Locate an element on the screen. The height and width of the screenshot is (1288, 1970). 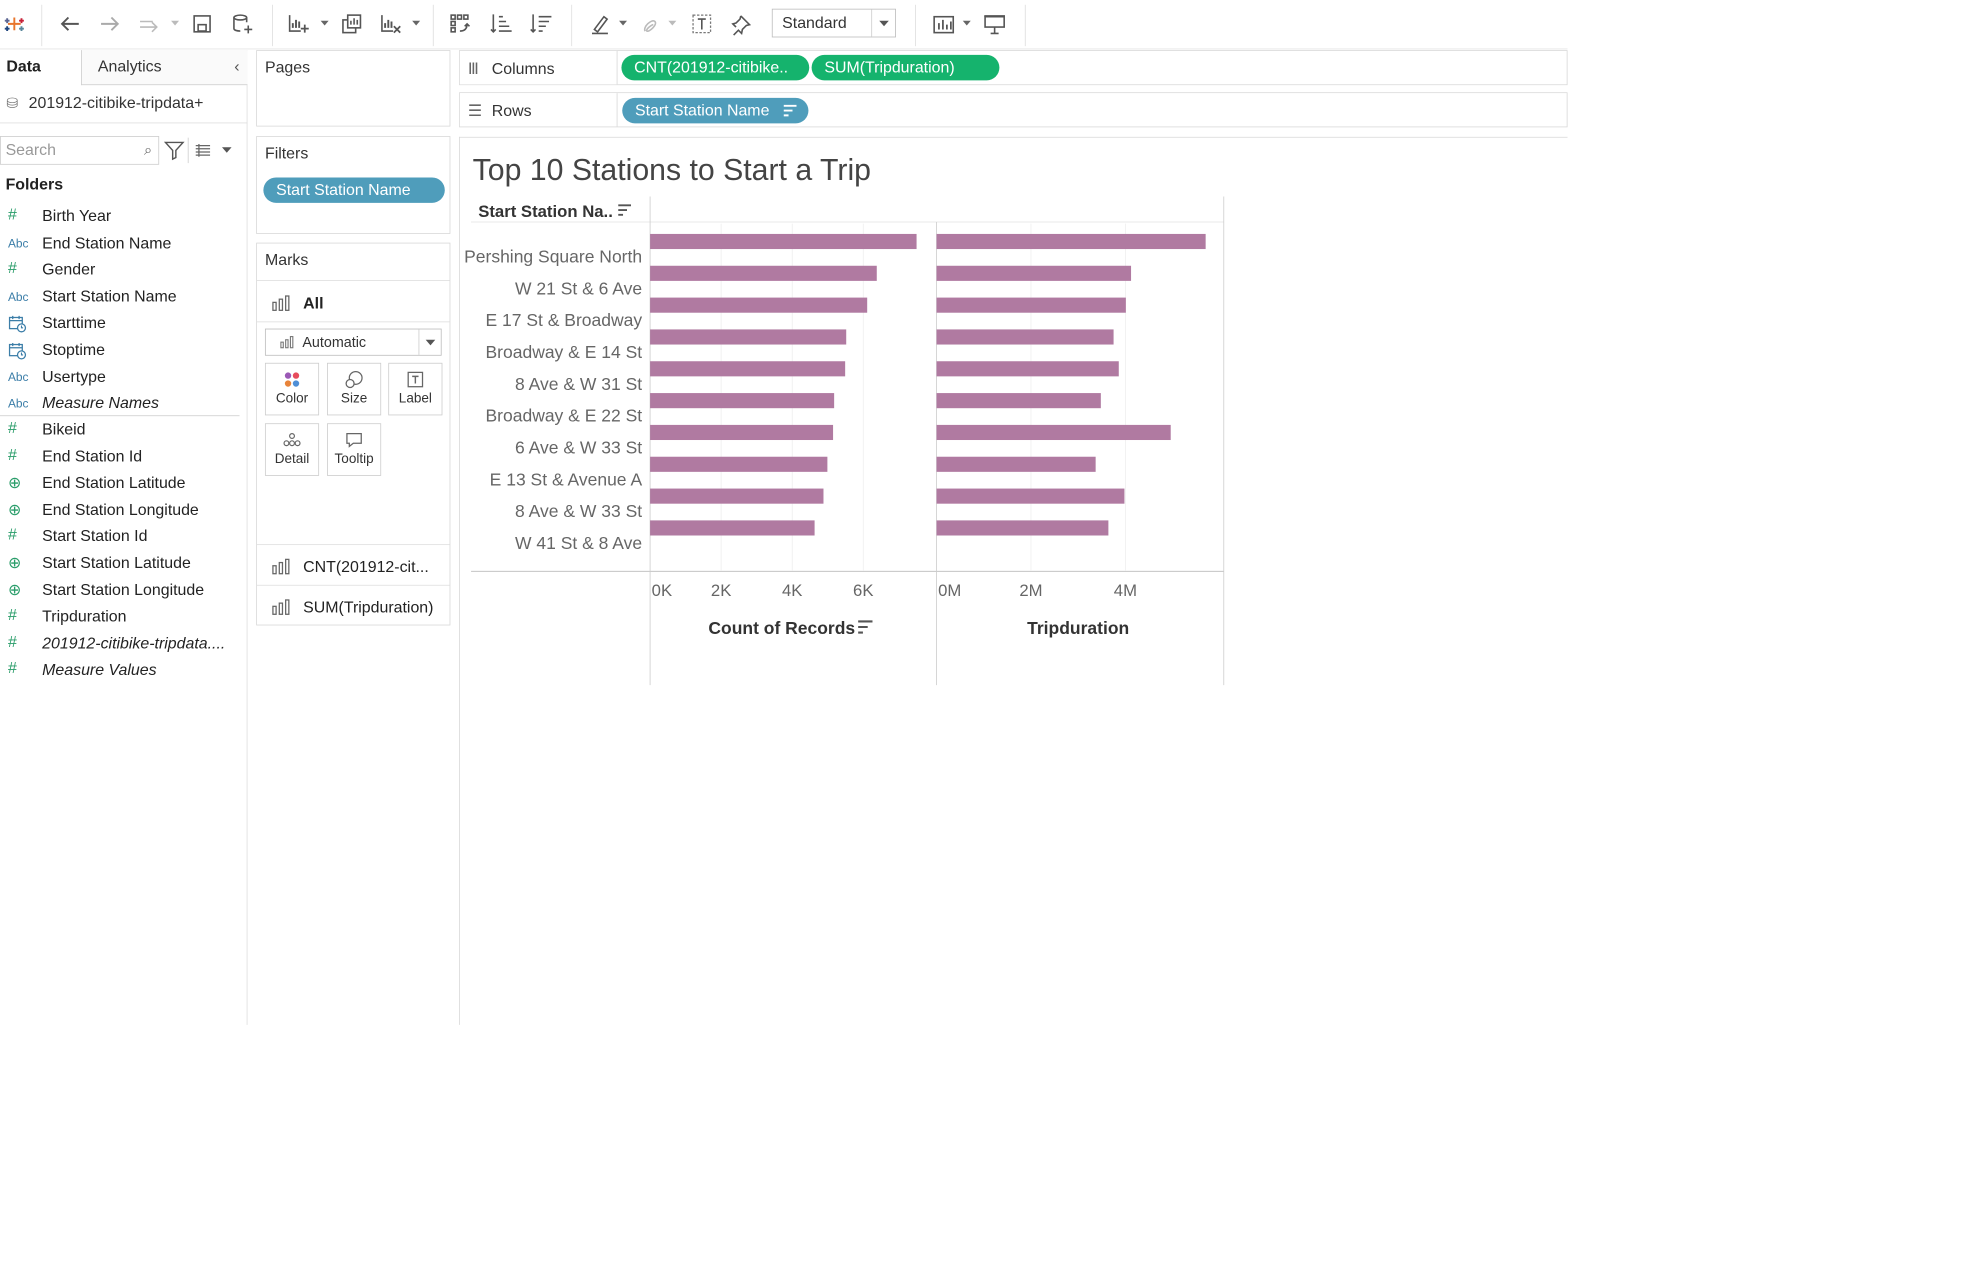
field-item: ⊕ End Station Longitude is located at coordinates (121, 510).